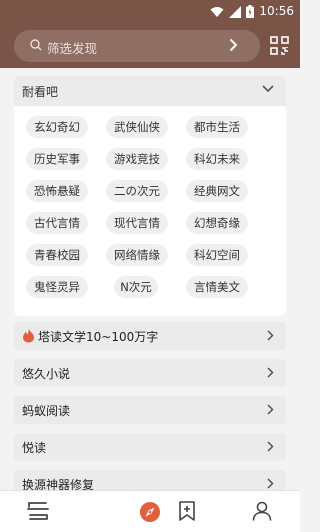 This screenshot has width=320, height=532. I want to click on search-icon, so click(36, 45).